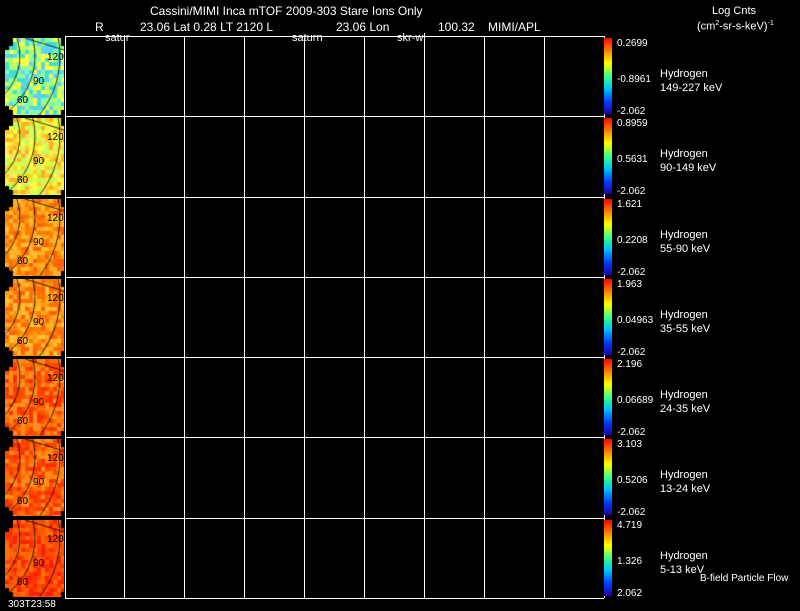 This screenshot has width=800, height=611. Describe the element at coordinates (688, 168) in the screenshot. I see `energy-label: 90-149 keV` at that location.